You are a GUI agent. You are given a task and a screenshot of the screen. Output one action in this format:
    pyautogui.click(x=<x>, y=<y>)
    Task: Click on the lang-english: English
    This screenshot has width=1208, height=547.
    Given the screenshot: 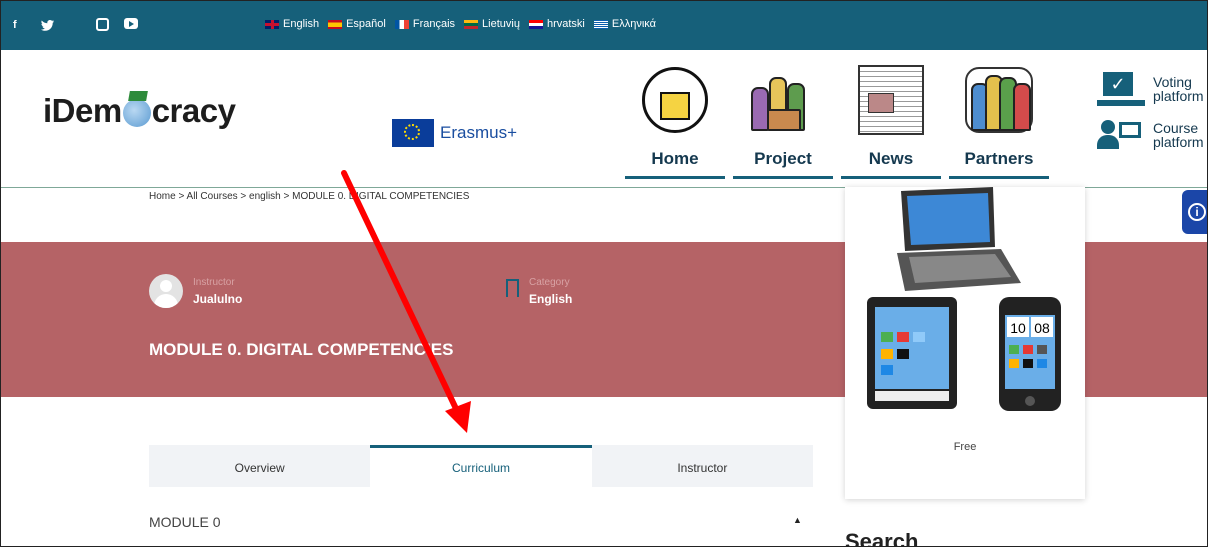 What is the action you would take?
    pyautogui.click(x=292, y=24)
    